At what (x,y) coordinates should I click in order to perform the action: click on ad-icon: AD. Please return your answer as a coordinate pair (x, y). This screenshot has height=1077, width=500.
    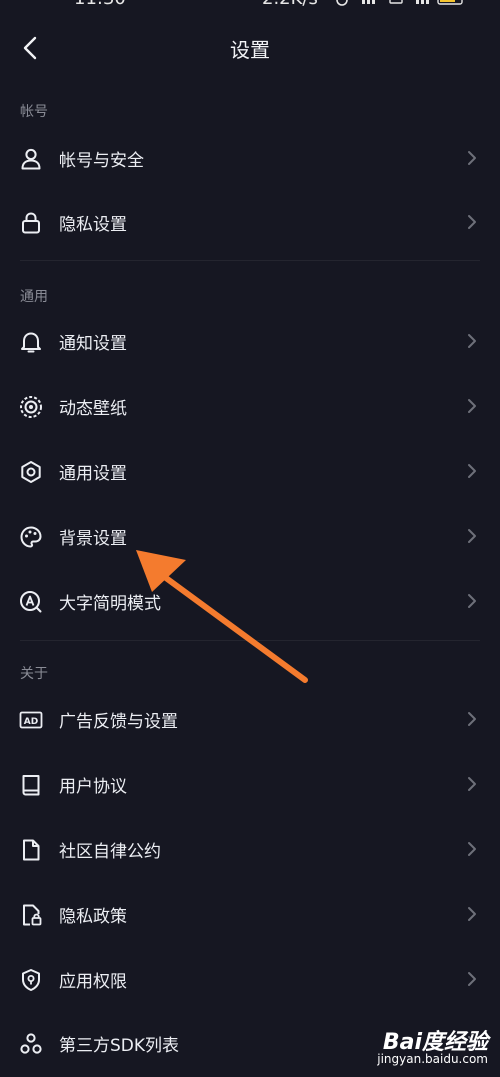
    Looking at the image, I should click on (31, 720).